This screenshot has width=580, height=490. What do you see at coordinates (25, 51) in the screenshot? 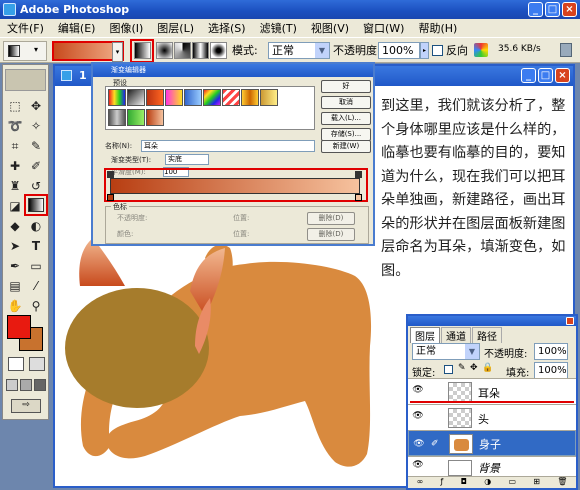
I see `tool-preset-picker: ▾` at bounding box center [25, 51].